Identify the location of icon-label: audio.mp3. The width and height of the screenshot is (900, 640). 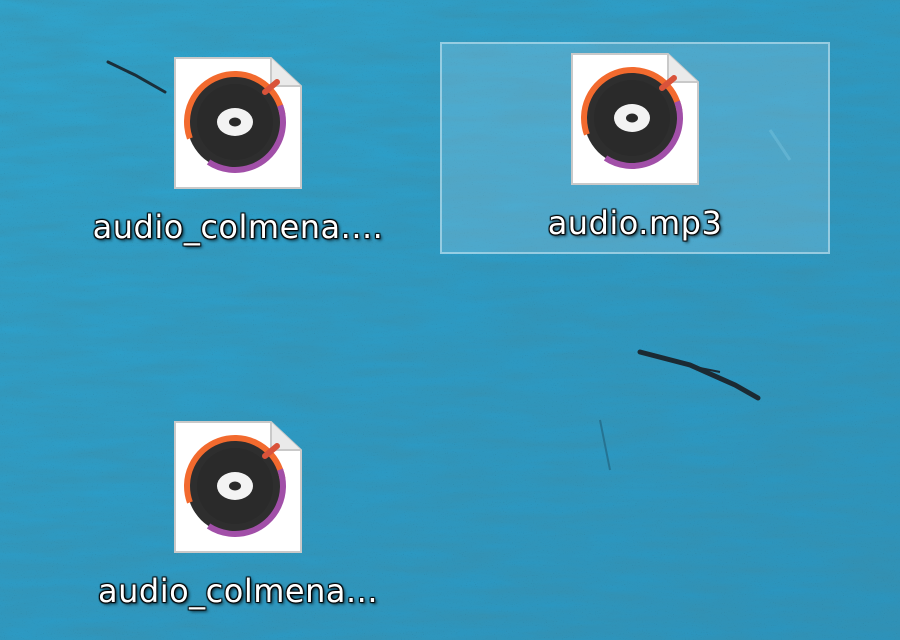
(635, 223).